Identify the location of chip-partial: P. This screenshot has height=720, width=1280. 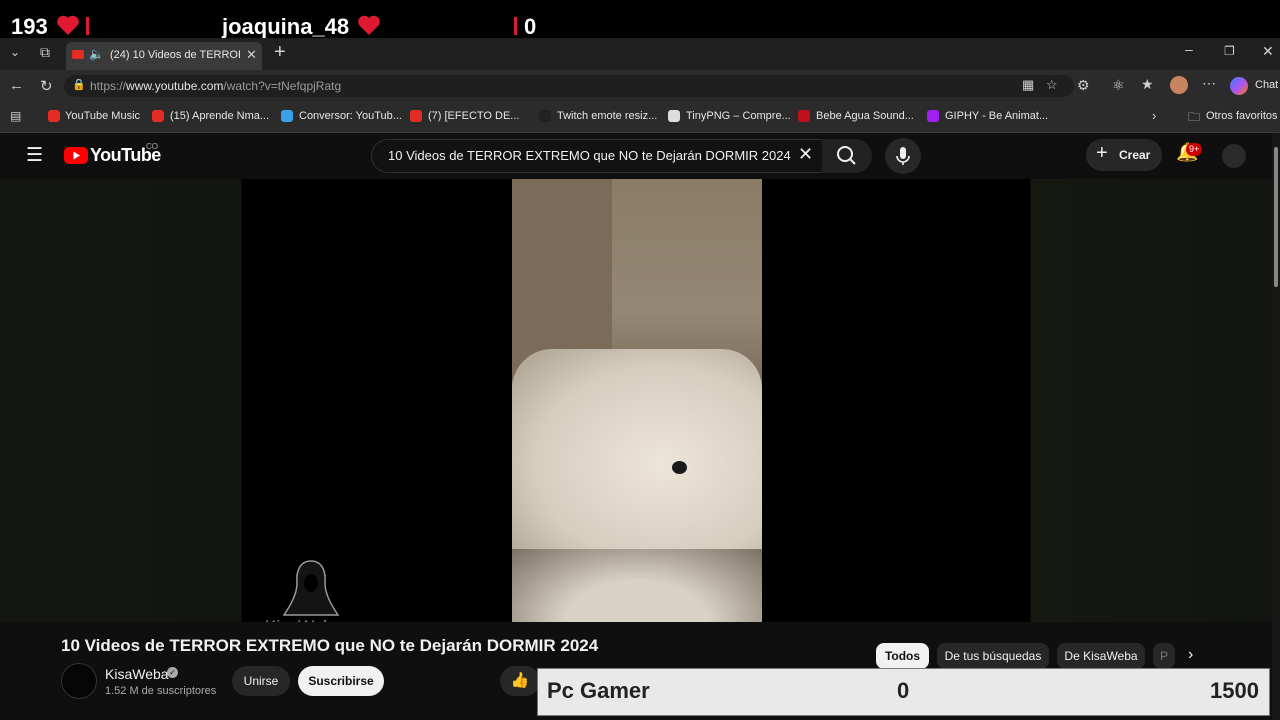
(1164, 656).